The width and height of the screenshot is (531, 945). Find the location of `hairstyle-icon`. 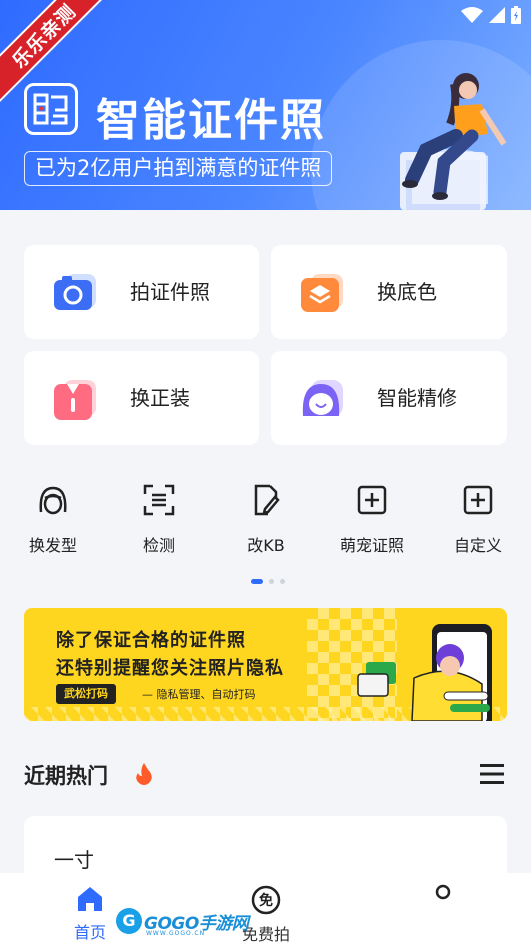

hairstyle-icon is located at coordinates (53, 500).